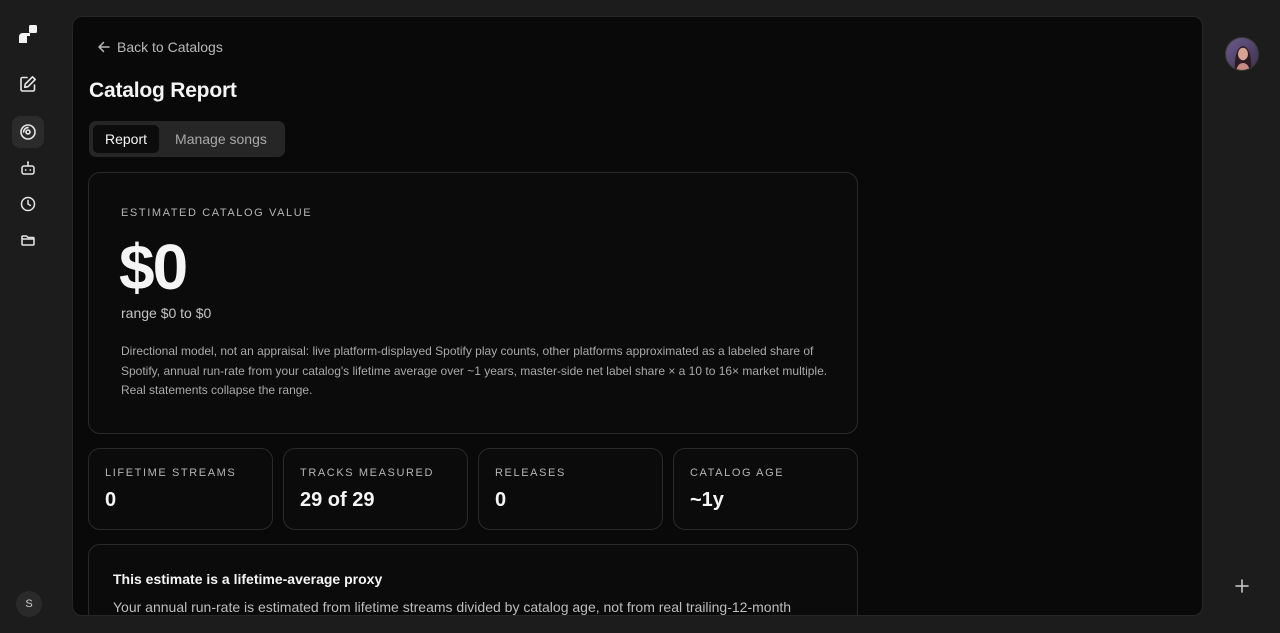  Describe the element at coordinates (28, 132) in the screenshot. I see `record-disc-icon` at that location.